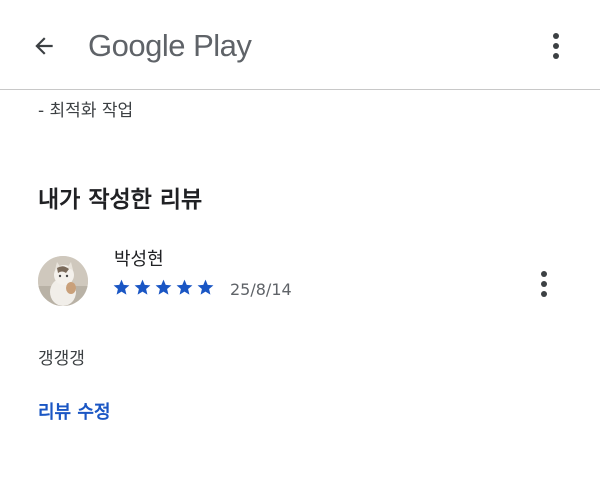 This screenshot has width=600, height=482. What do you see at coordinates (170, 45) in the screenshot?
I see `app-title: Google Play` at bounding box center [170, 45].